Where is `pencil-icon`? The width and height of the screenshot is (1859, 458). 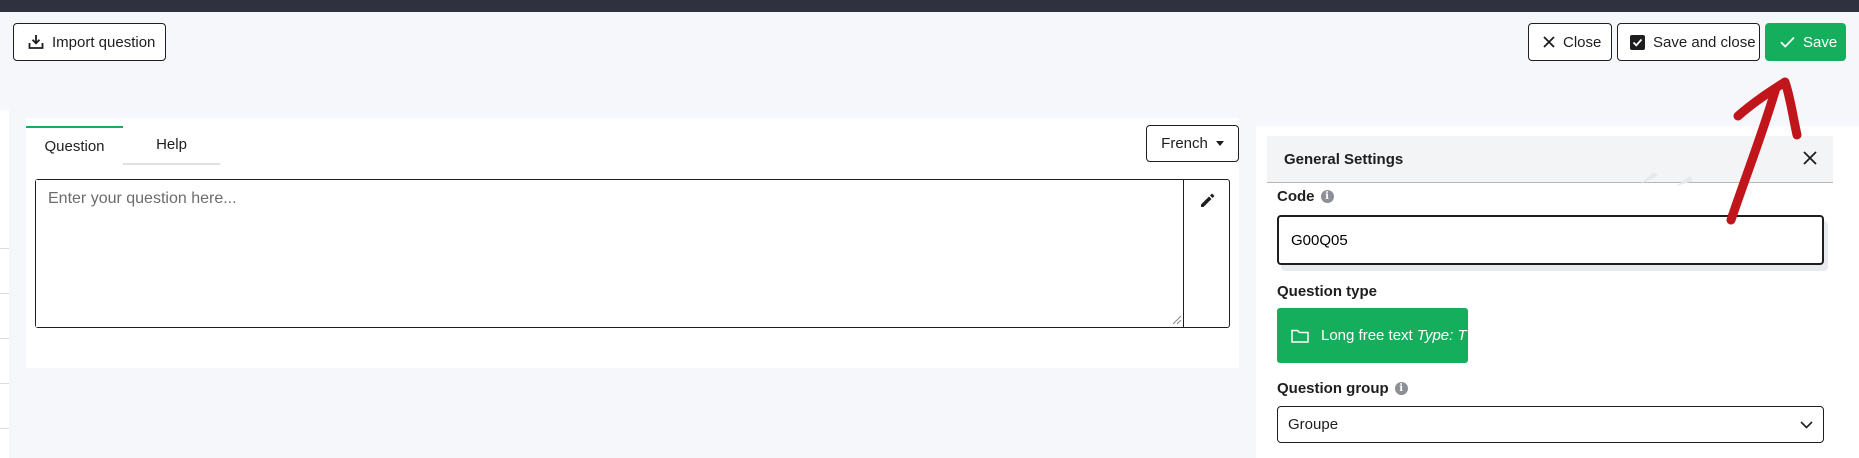
pencil-icon is located at coordinates (1208, 200).